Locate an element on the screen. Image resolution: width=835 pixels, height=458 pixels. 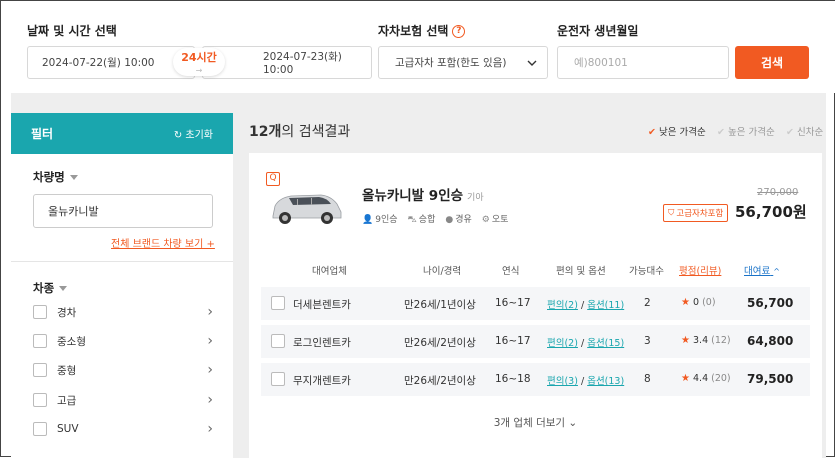
rating-value: 4.4 is located at coordinates (701, 378).